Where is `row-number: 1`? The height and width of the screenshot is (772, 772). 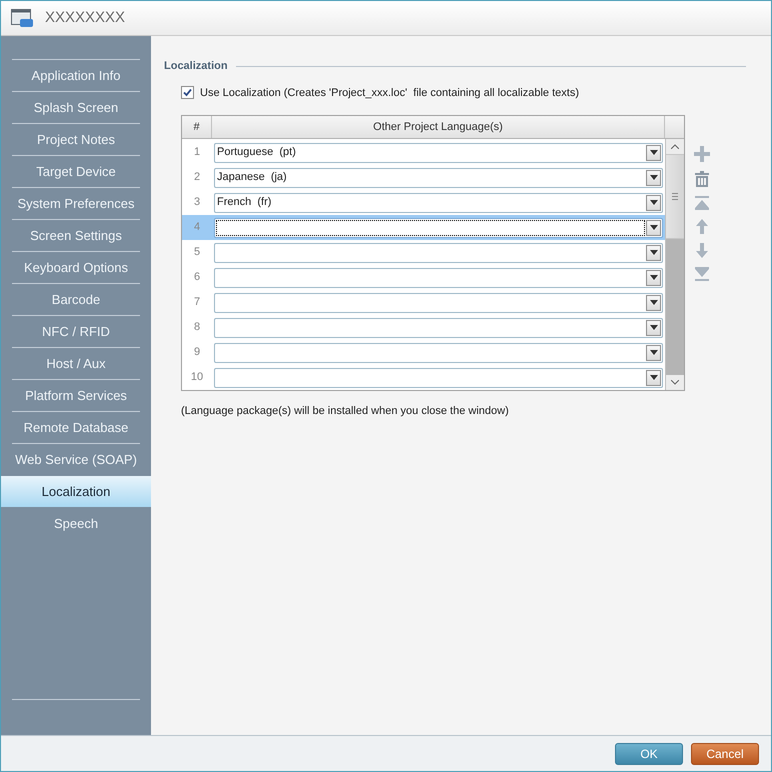
row-number: 1 is located at coordinates (197, 152).